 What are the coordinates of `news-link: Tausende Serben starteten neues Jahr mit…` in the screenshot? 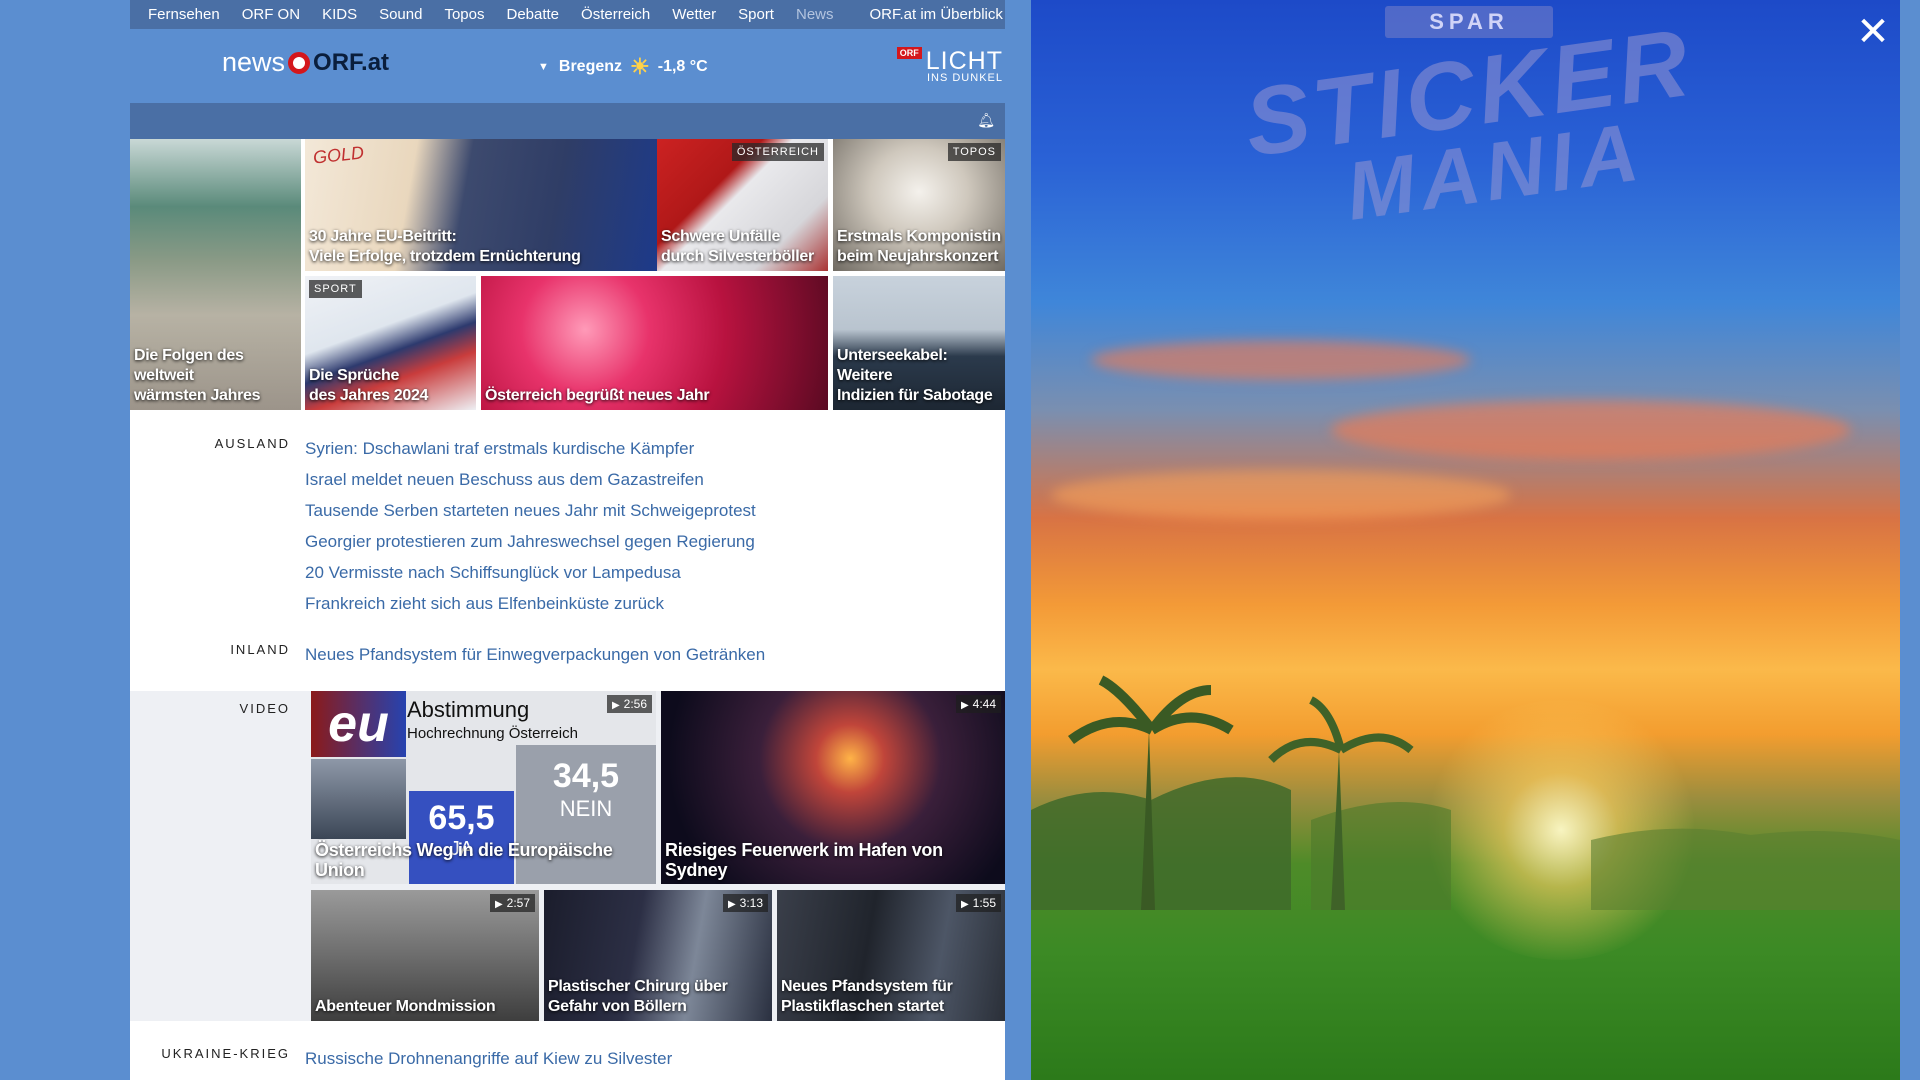 It's located at (530, 510).